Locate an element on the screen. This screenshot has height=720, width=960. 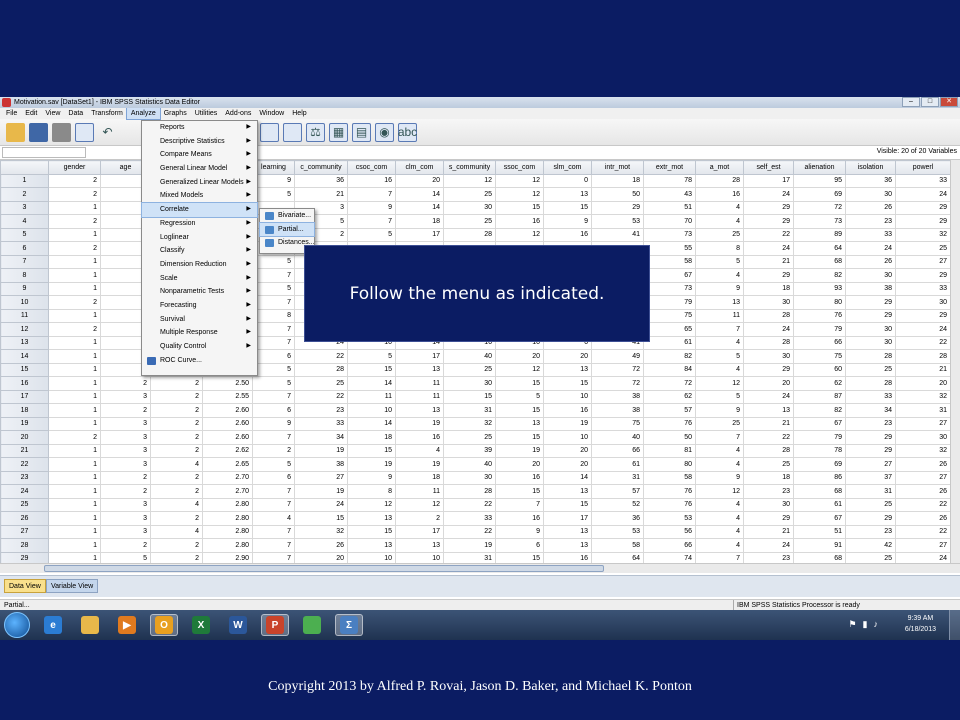
menu-data: Data is located at coordinates (75, 113).